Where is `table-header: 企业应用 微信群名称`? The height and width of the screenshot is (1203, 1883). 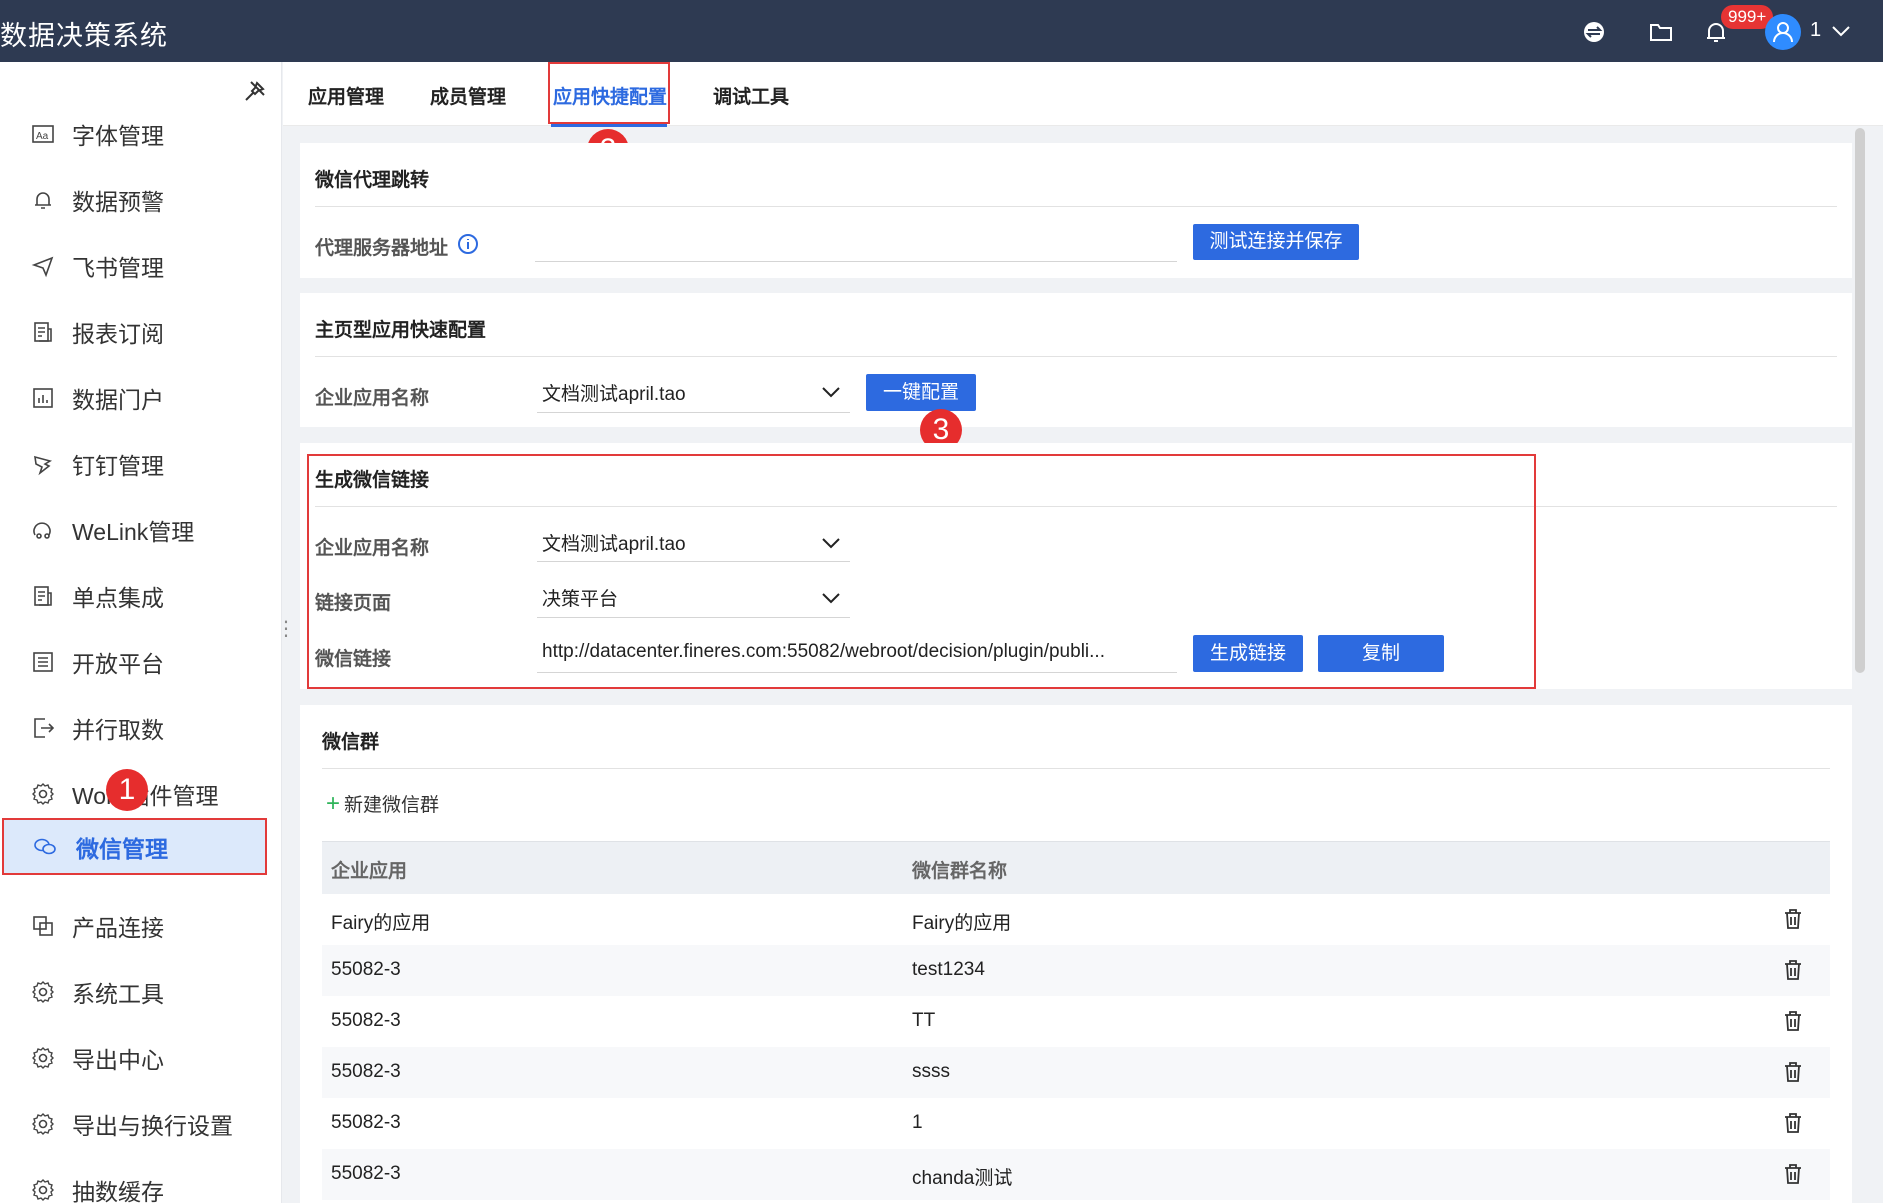 table-header: 企业应用 微信群名称 is located at coordinates (1076, 867).